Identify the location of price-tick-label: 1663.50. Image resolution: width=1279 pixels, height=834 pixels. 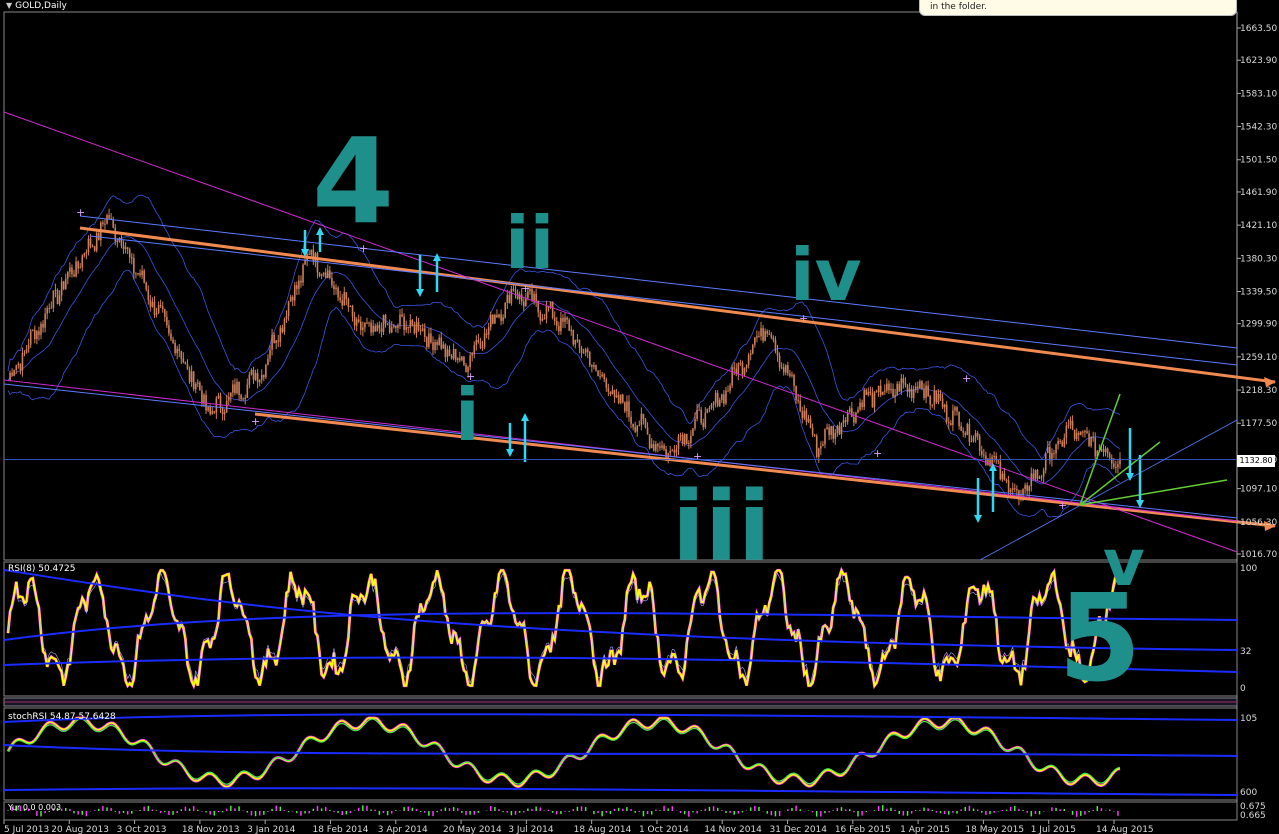
(1258, 29).